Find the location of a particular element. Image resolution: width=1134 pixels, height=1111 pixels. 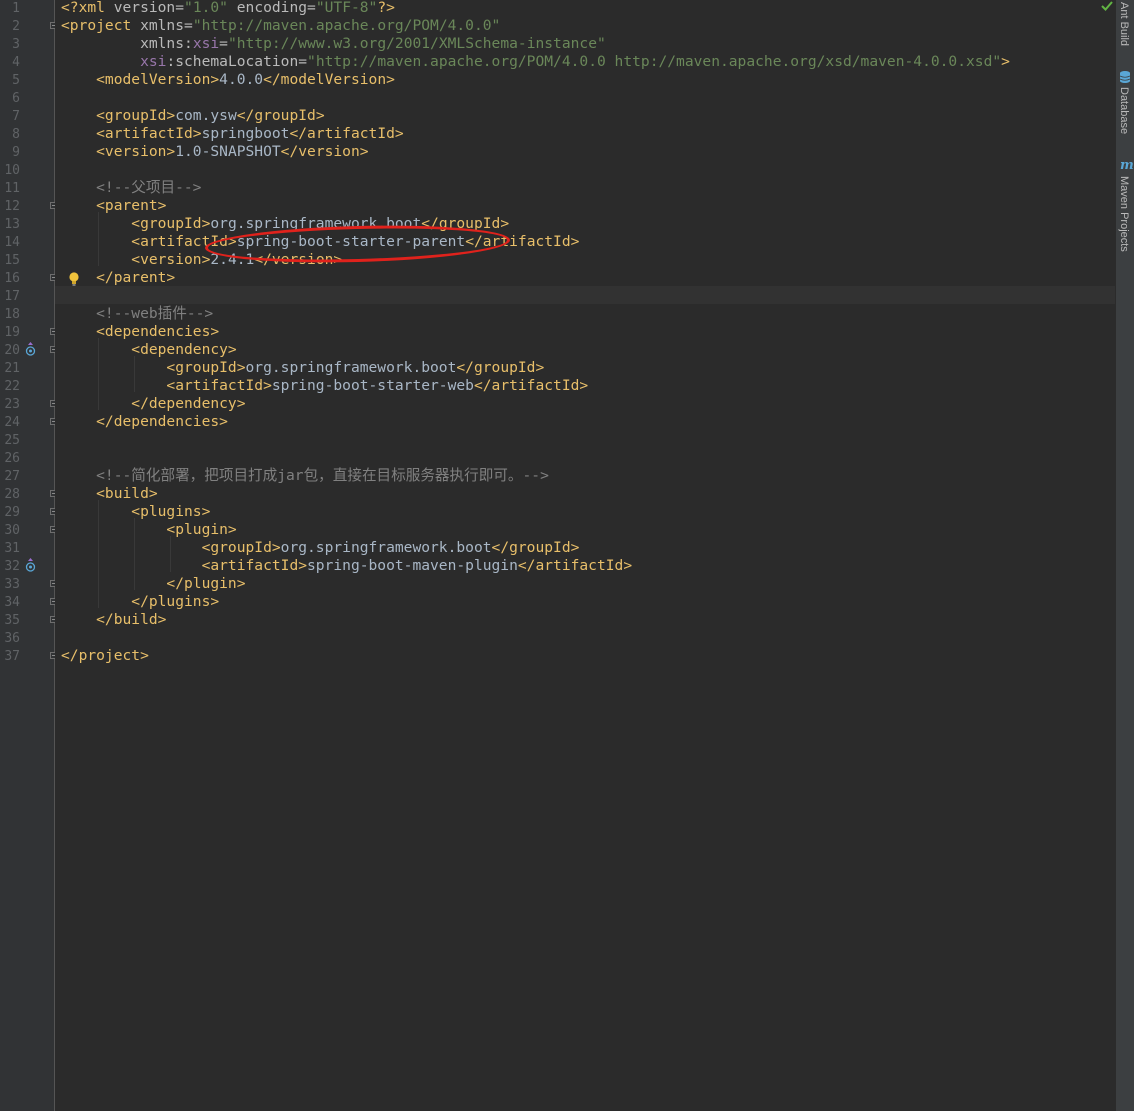

code-token: <build> is located at coordinates (109, 493).